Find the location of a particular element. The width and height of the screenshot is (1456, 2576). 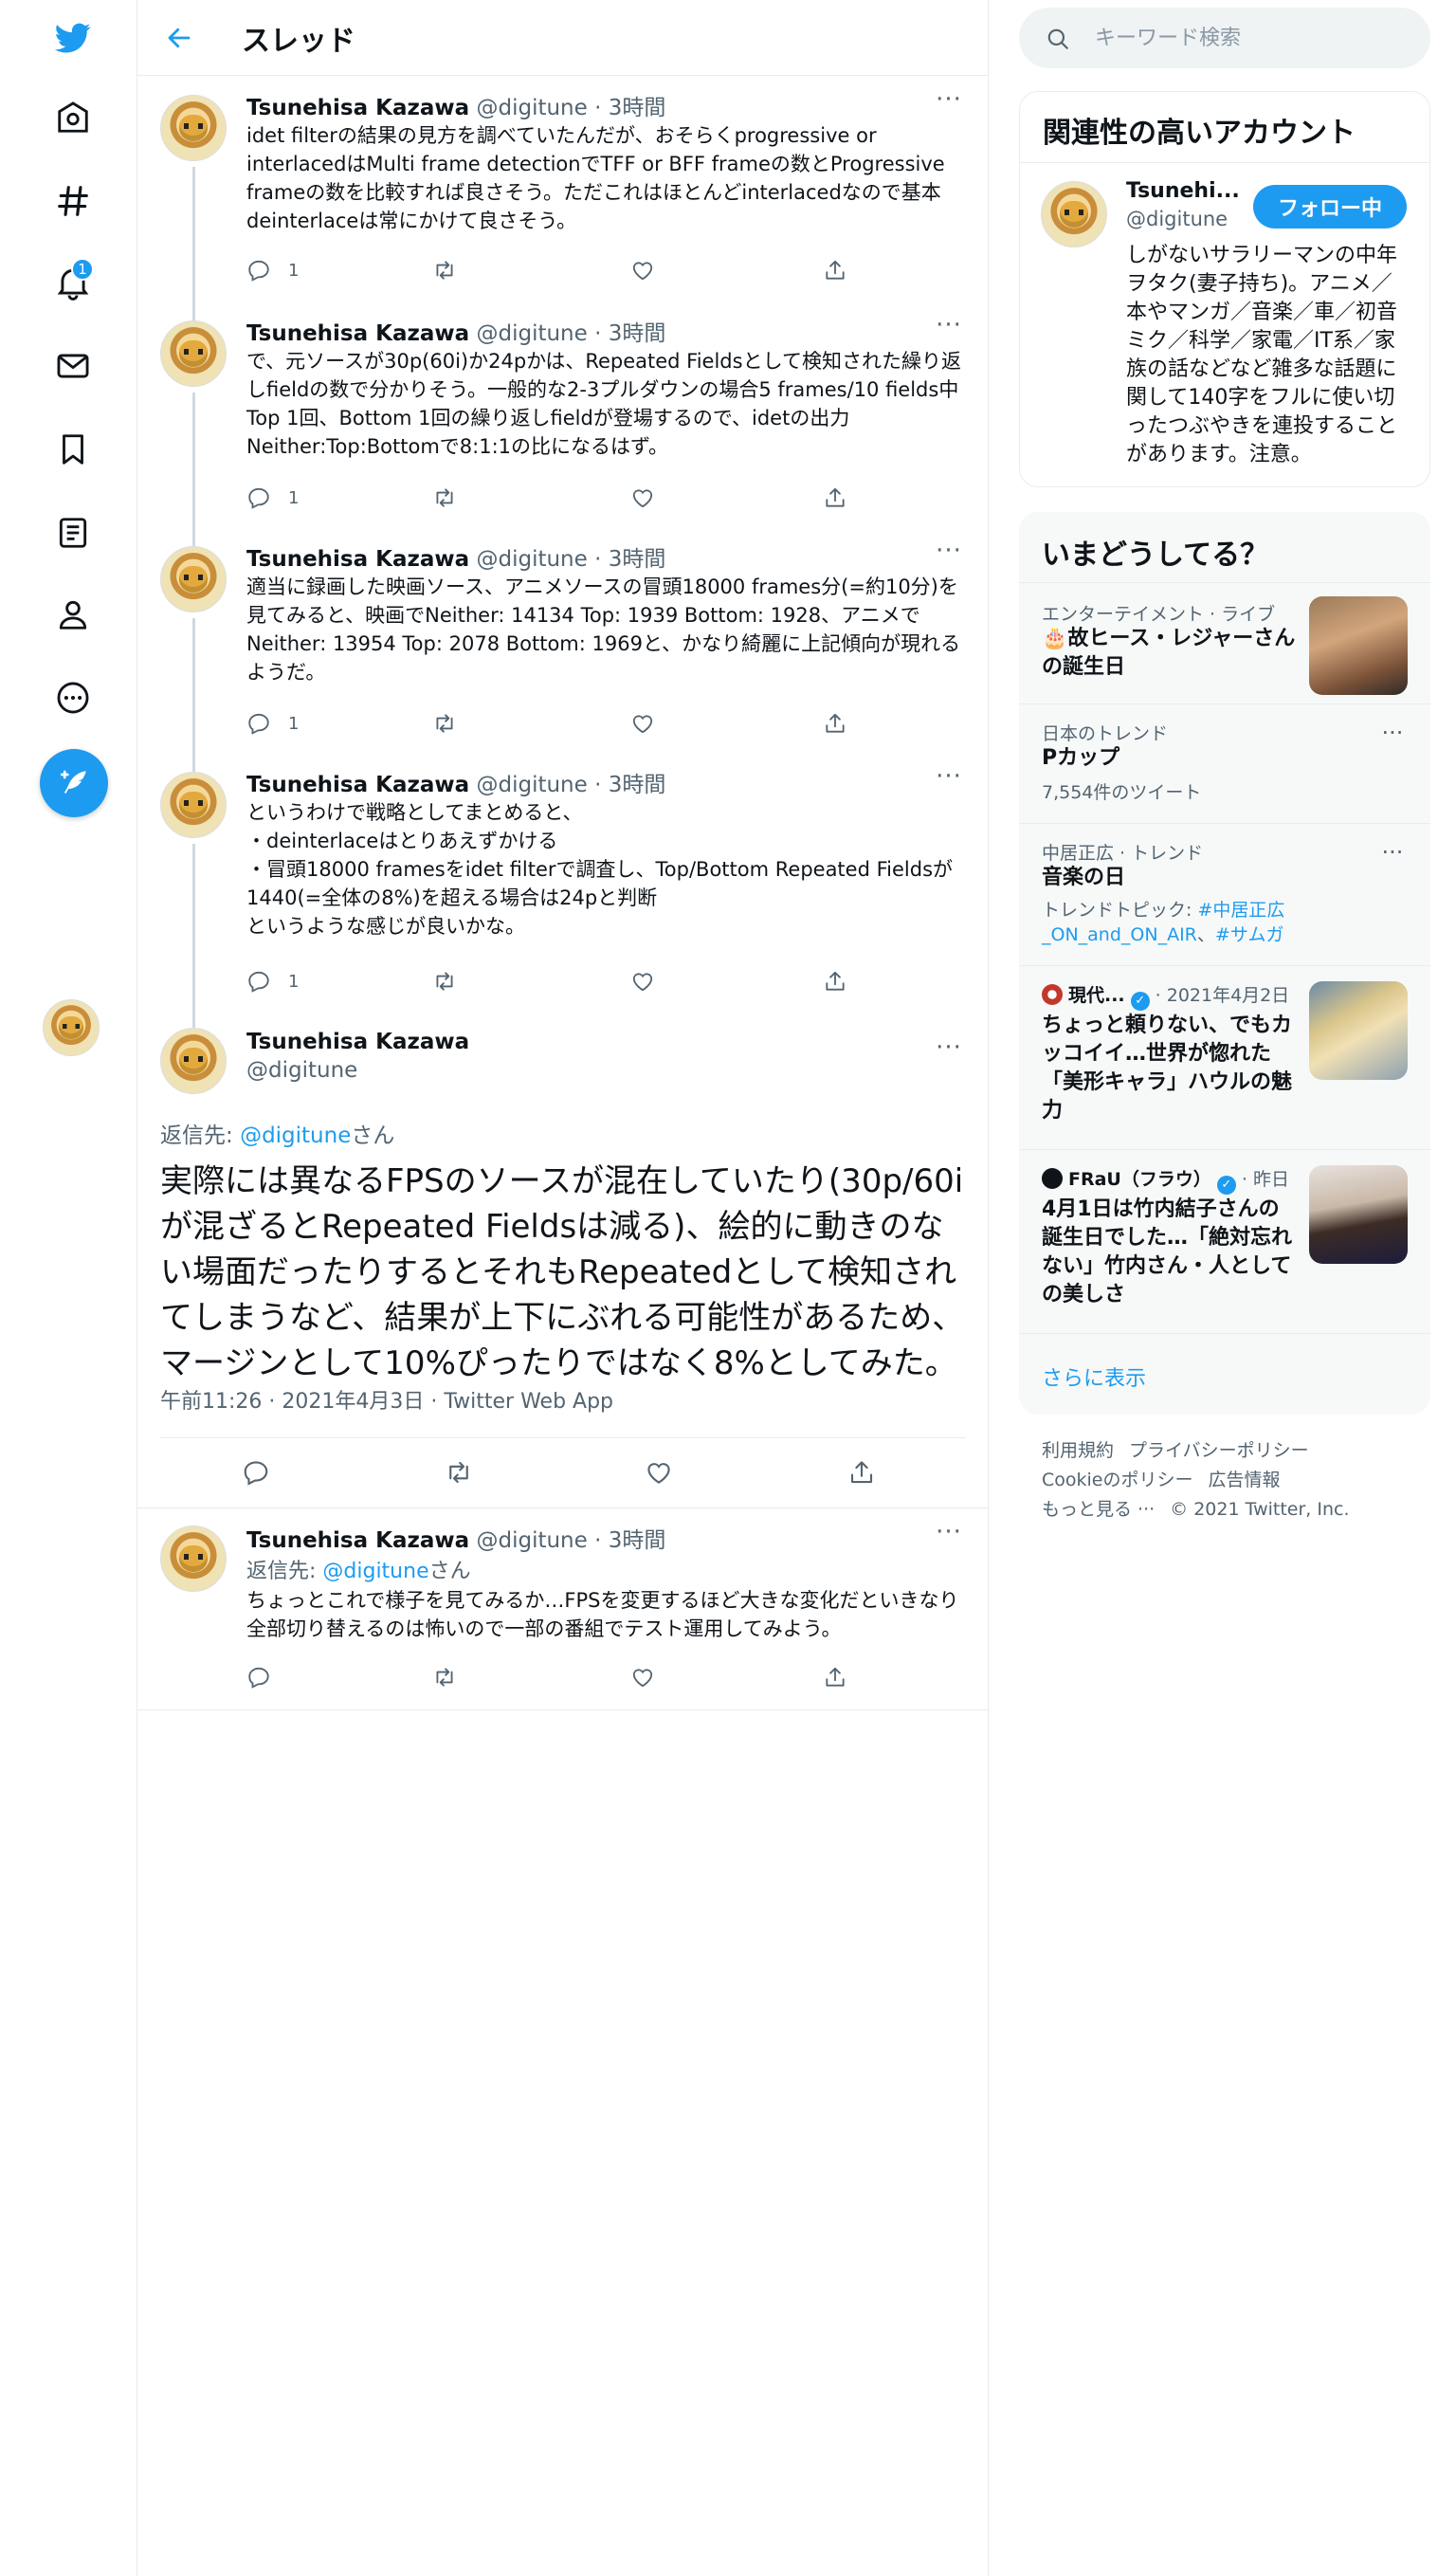

nav-messages is located at coordinates (73, 366).